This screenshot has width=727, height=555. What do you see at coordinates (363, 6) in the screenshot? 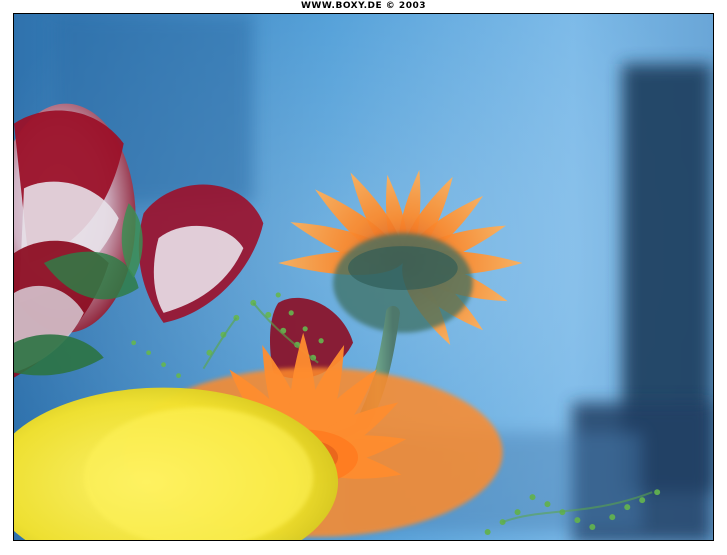
I see `copyright-caption: WWW.BOXY.DE © 2003` at bounding box center [363, 6].